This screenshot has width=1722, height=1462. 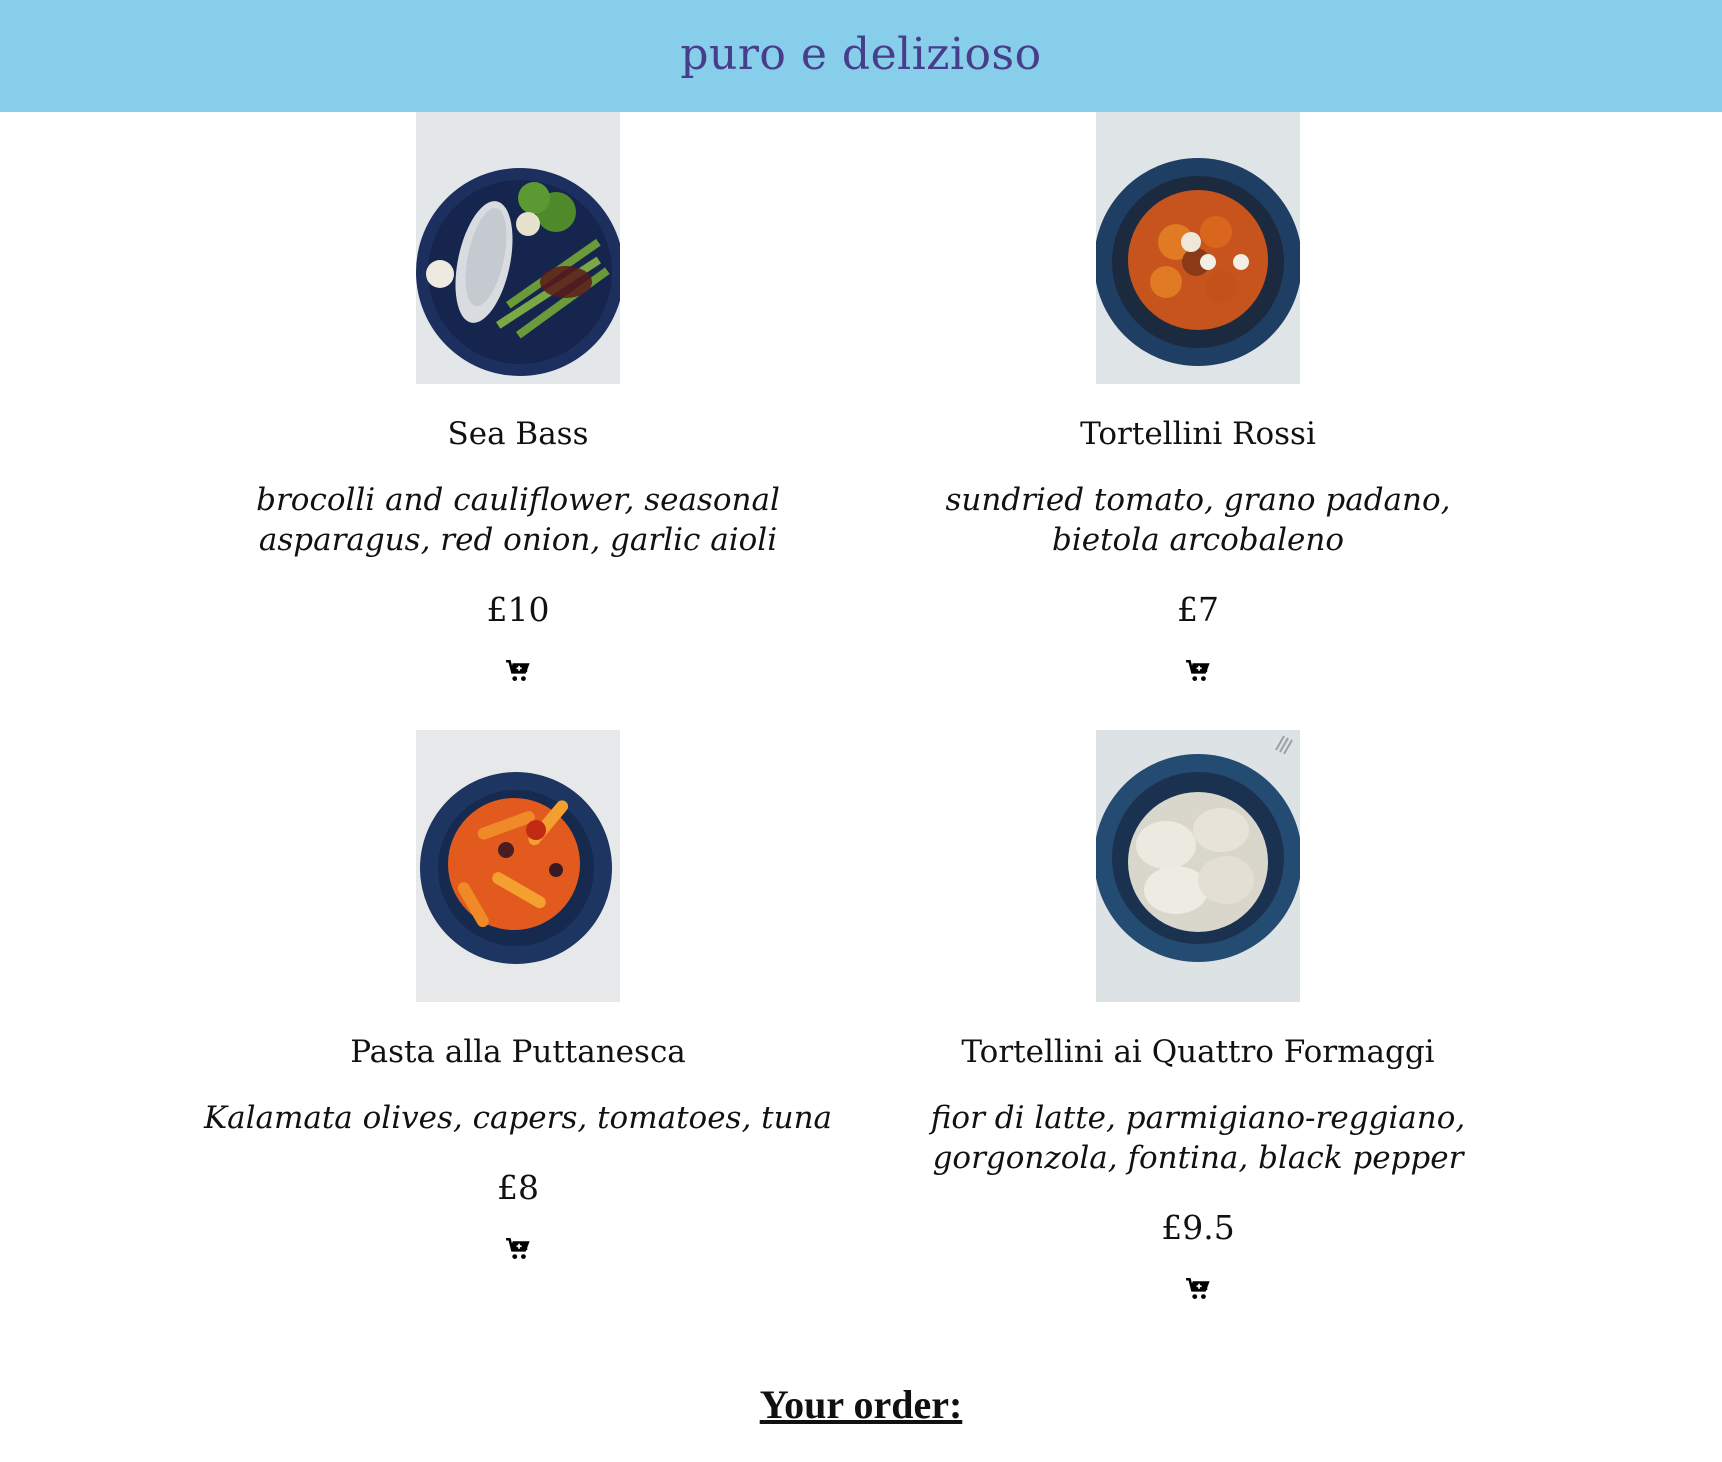 I want to click on order-heading: Your order:, so click(x=861, y=1404).